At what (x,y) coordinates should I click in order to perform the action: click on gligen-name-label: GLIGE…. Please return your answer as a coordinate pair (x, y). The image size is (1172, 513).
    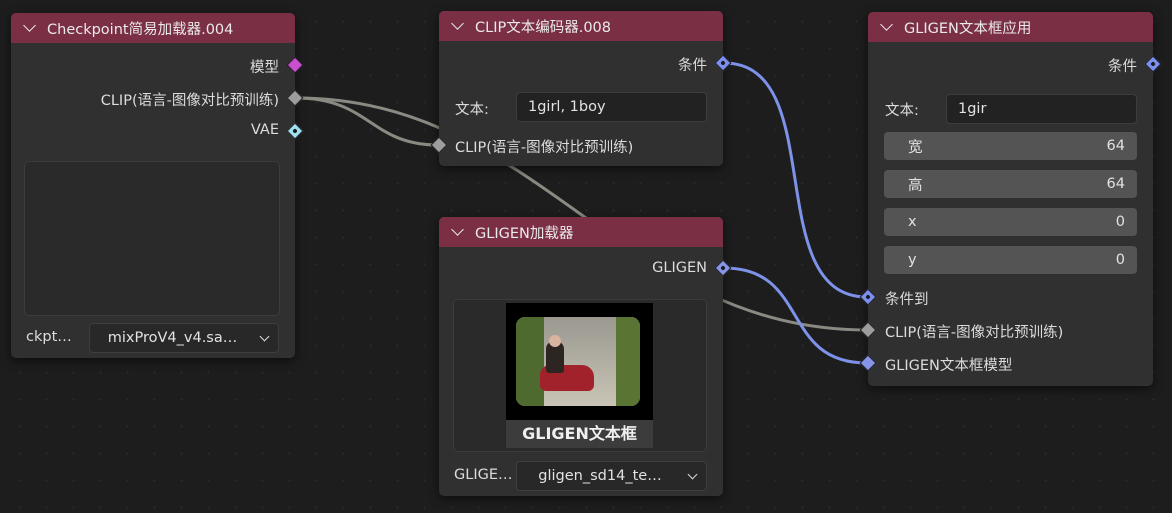
    Looking at the image, I should click on (483, 475).